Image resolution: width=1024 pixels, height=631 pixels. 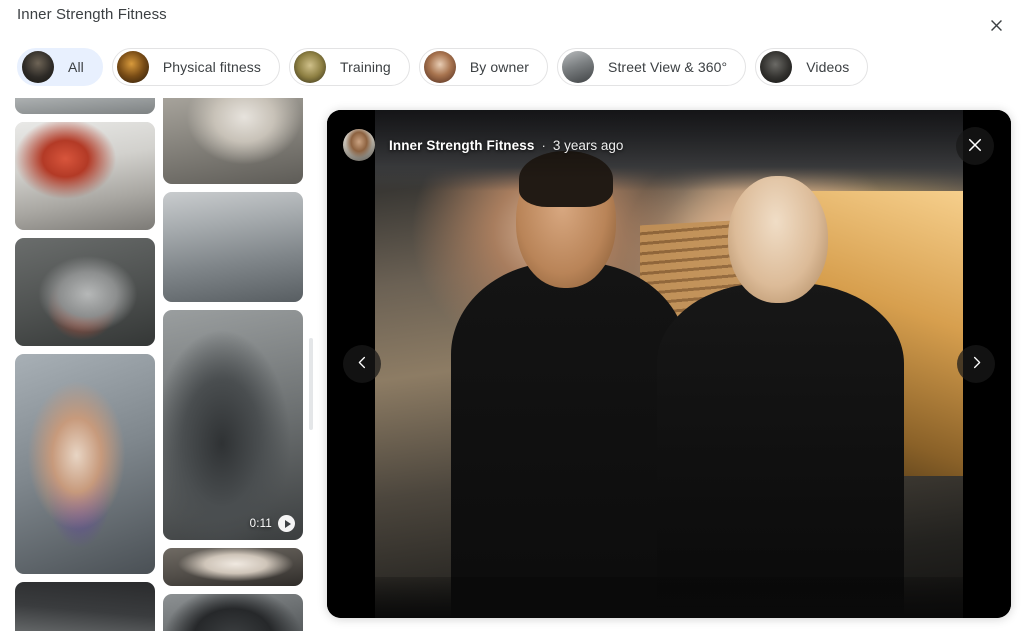 I want to click on thumbnail-column-right: 0:11, so click(x=233, y=364).